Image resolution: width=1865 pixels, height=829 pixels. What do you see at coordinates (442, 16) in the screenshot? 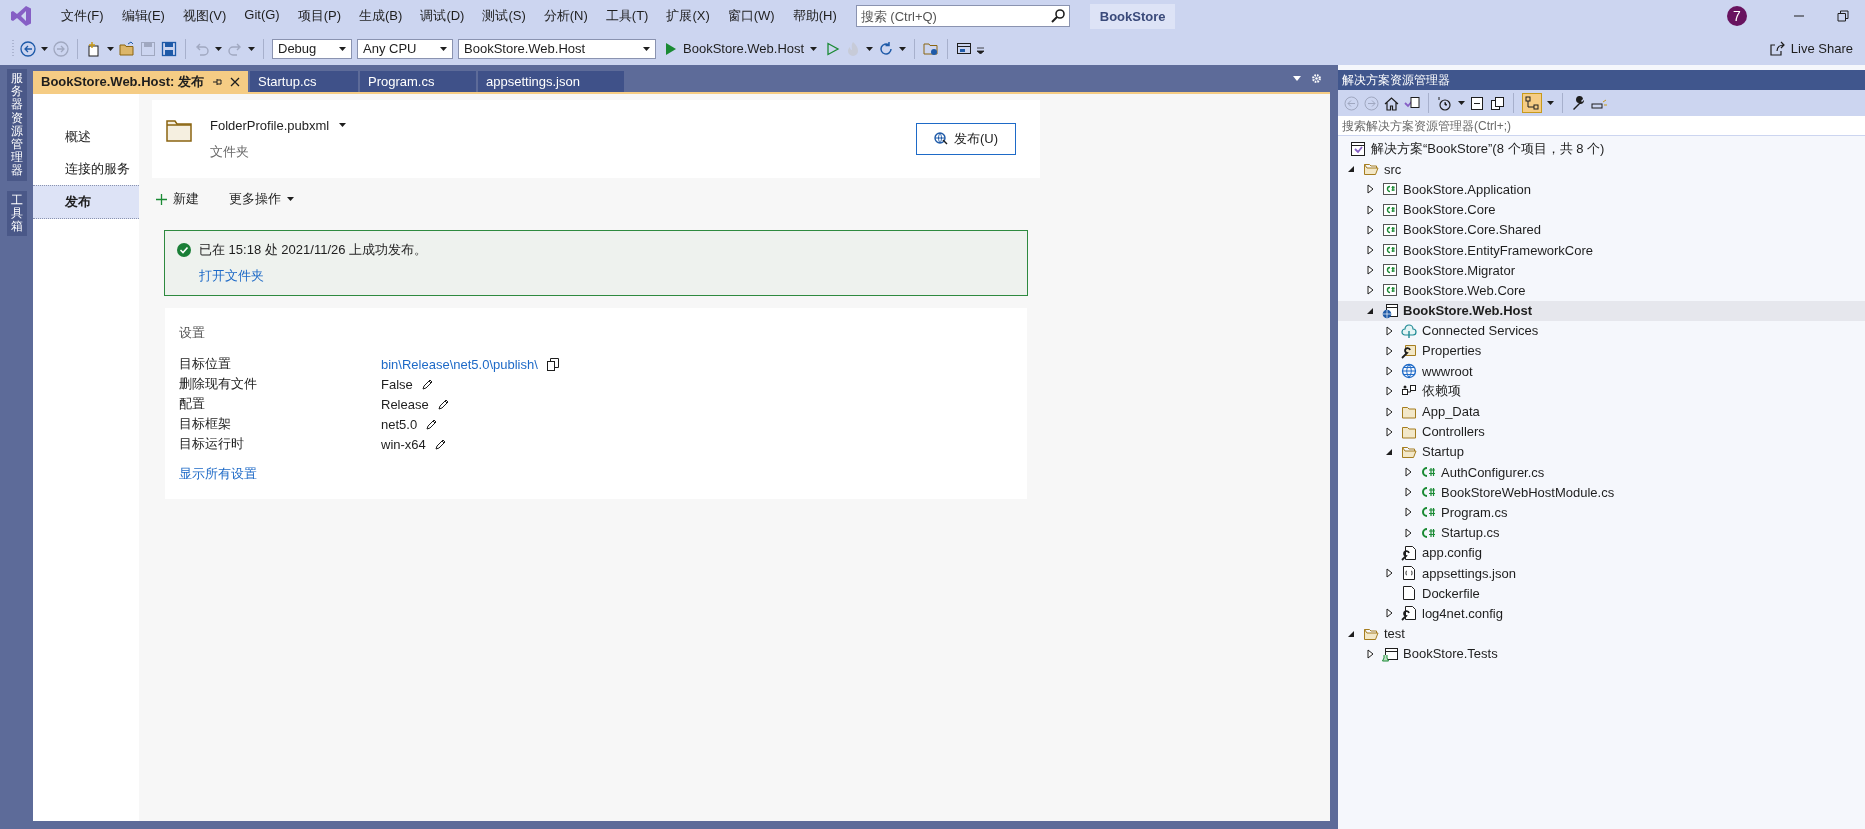
I see `menu-item: 调试(D)` at bounding box center [442, 16].